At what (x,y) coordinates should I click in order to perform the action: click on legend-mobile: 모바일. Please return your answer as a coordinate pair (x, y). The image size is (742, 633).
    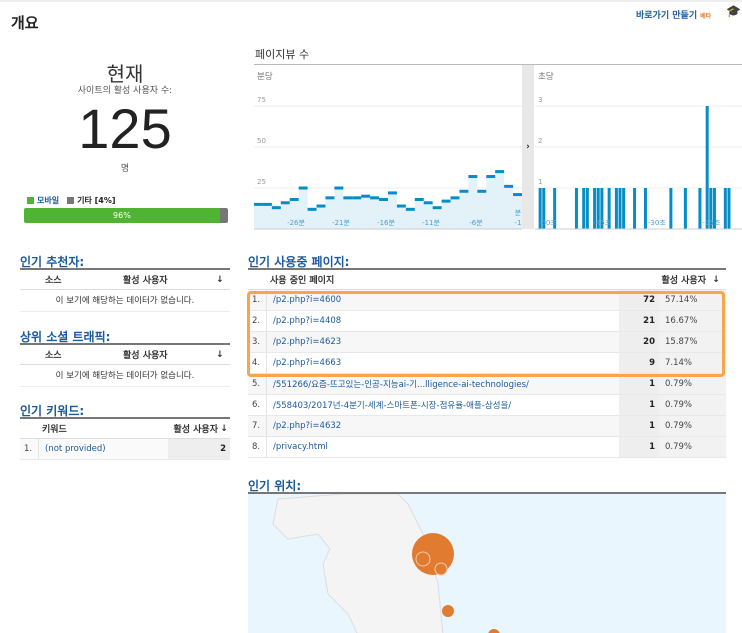
    Looking at the image, I should click on (43, 200).